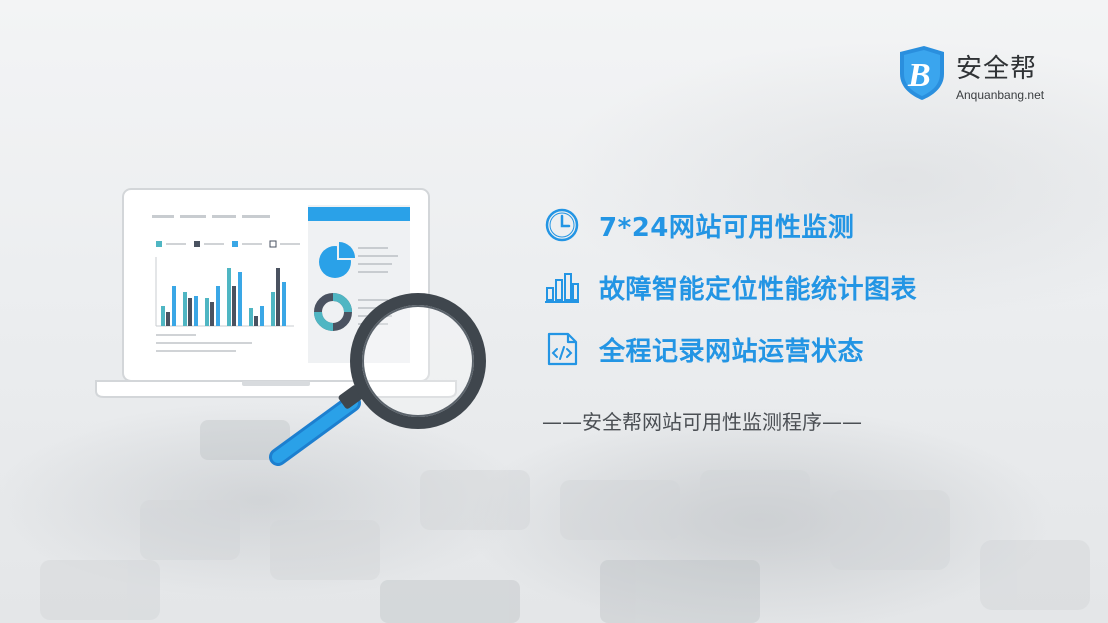 The width and height of the screenshot is (1108, 623). I want to click on feature-item: 故障智能定位性能统计图表, so click(730, 287).